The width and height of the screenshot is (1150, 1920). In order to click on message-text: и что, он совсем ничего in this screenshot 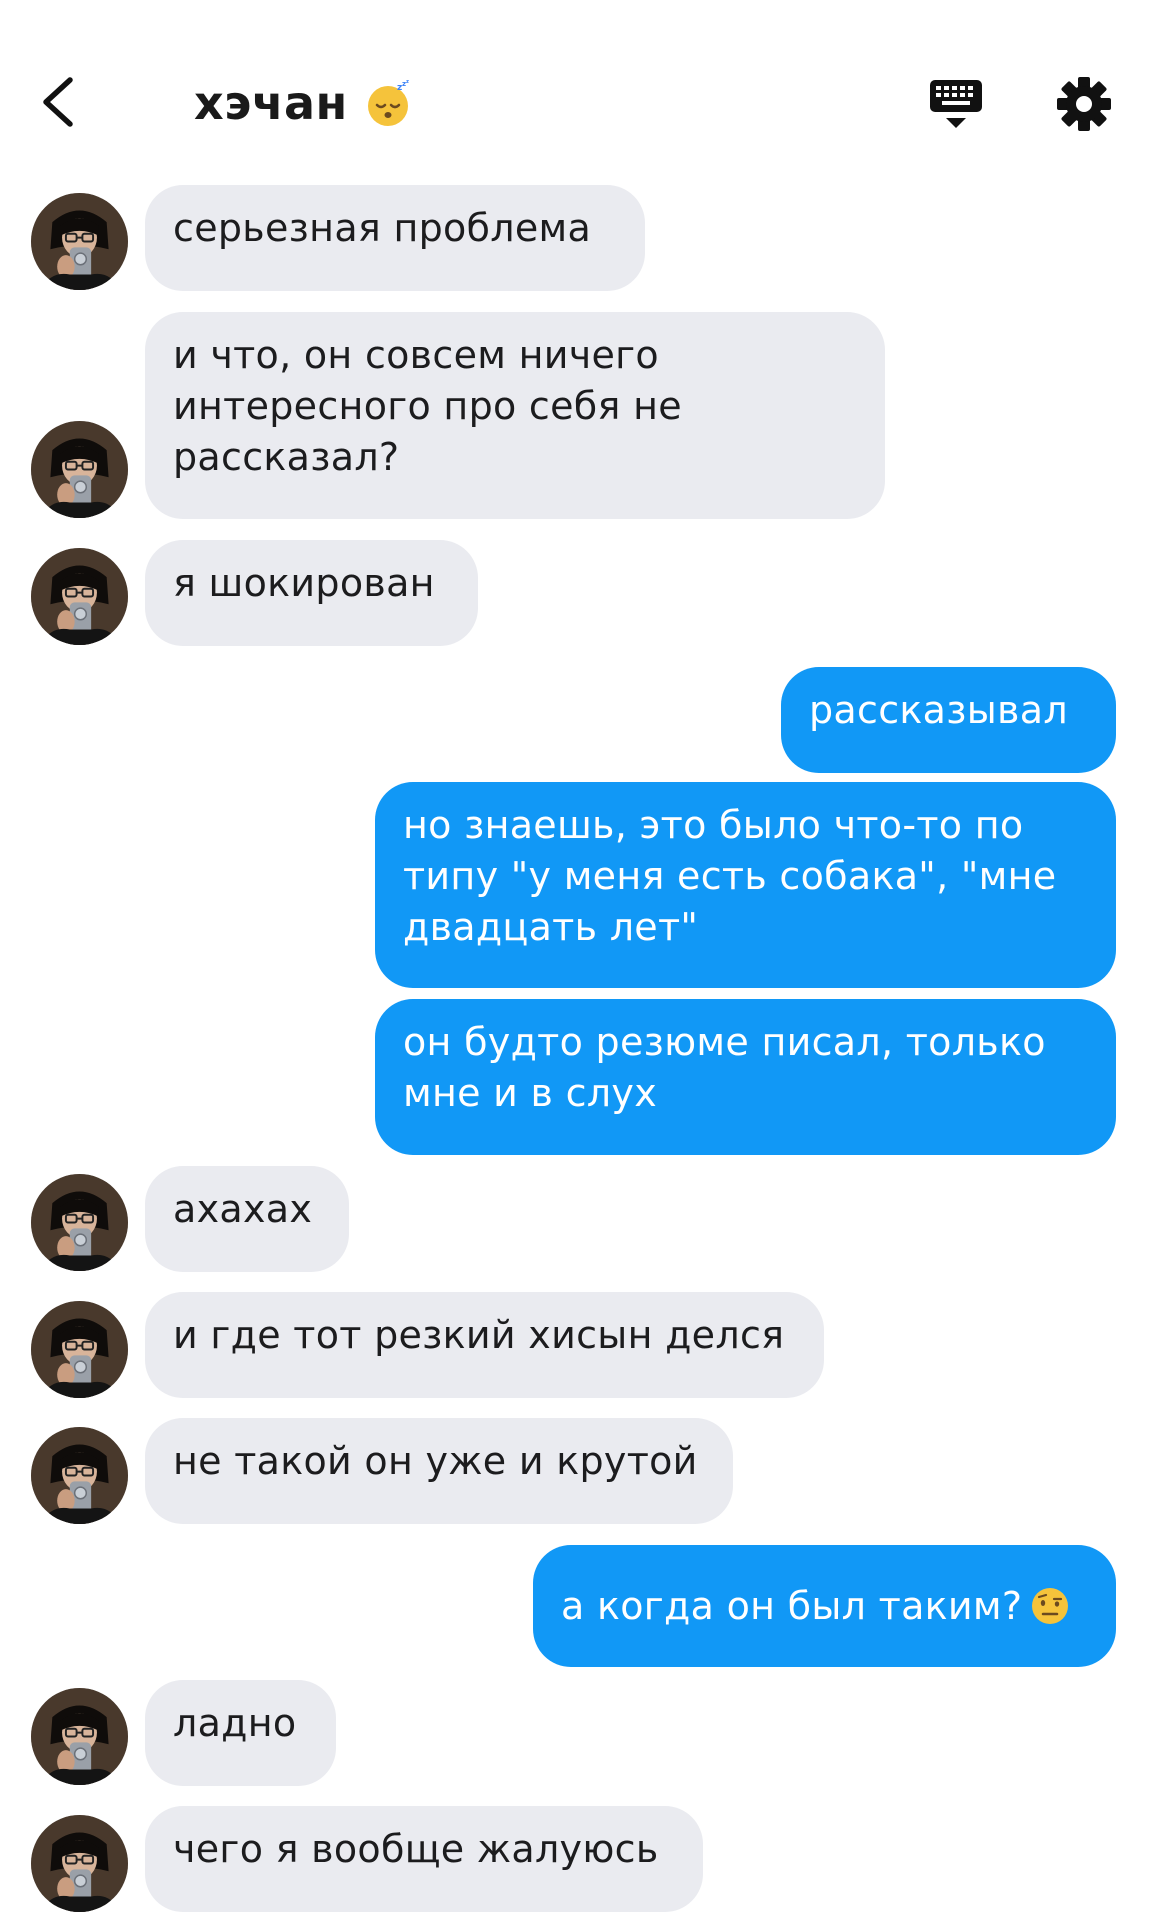, I will do `click(416, 355)`.